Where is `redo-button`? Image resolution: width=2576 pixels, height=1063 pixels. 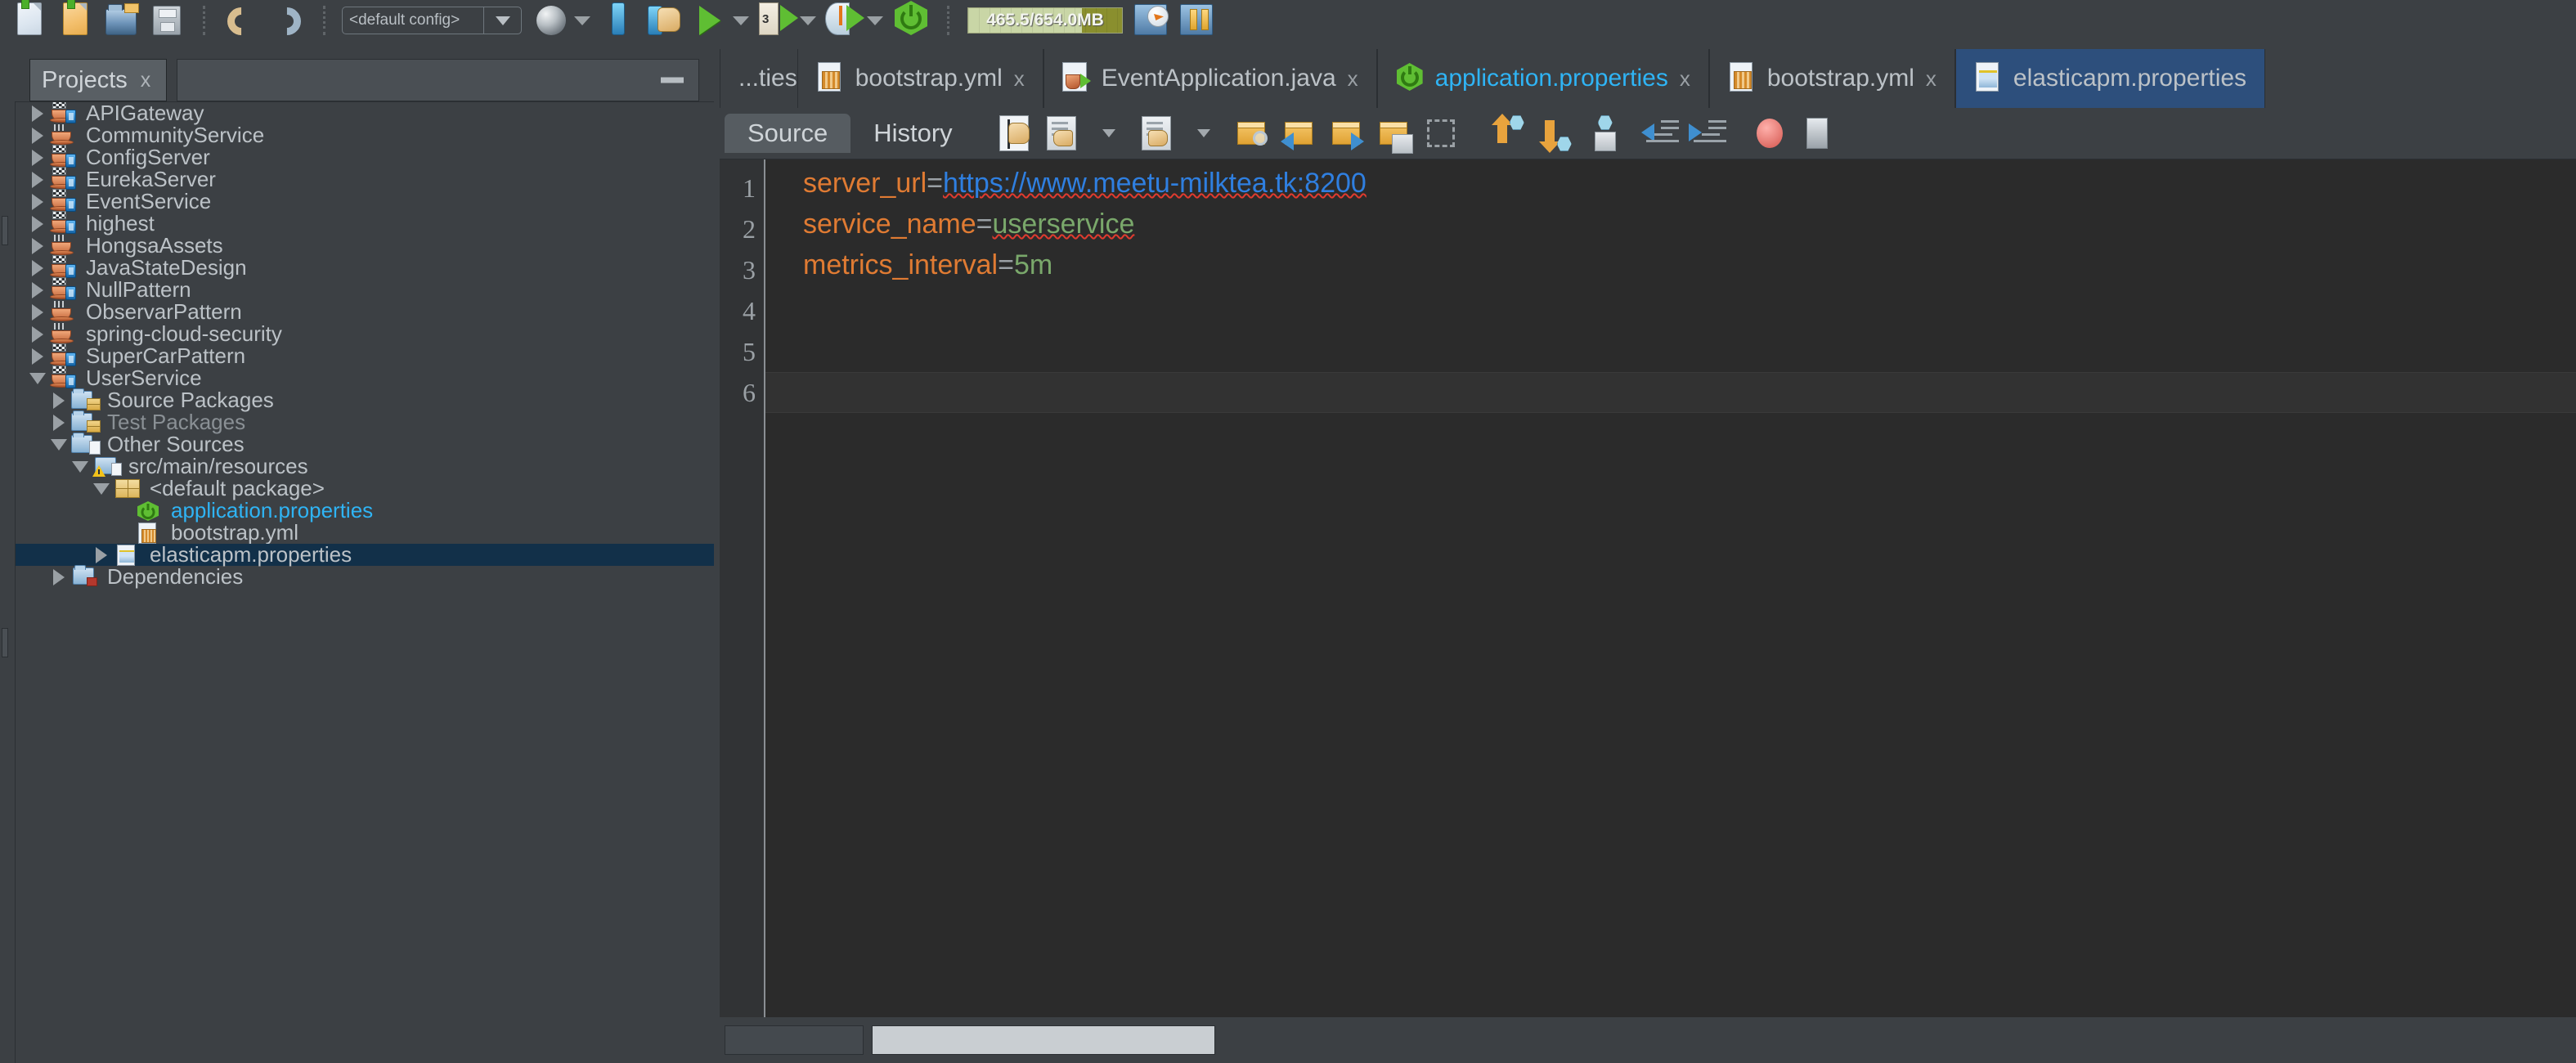
redo-button is located at coordinates (287, 21).